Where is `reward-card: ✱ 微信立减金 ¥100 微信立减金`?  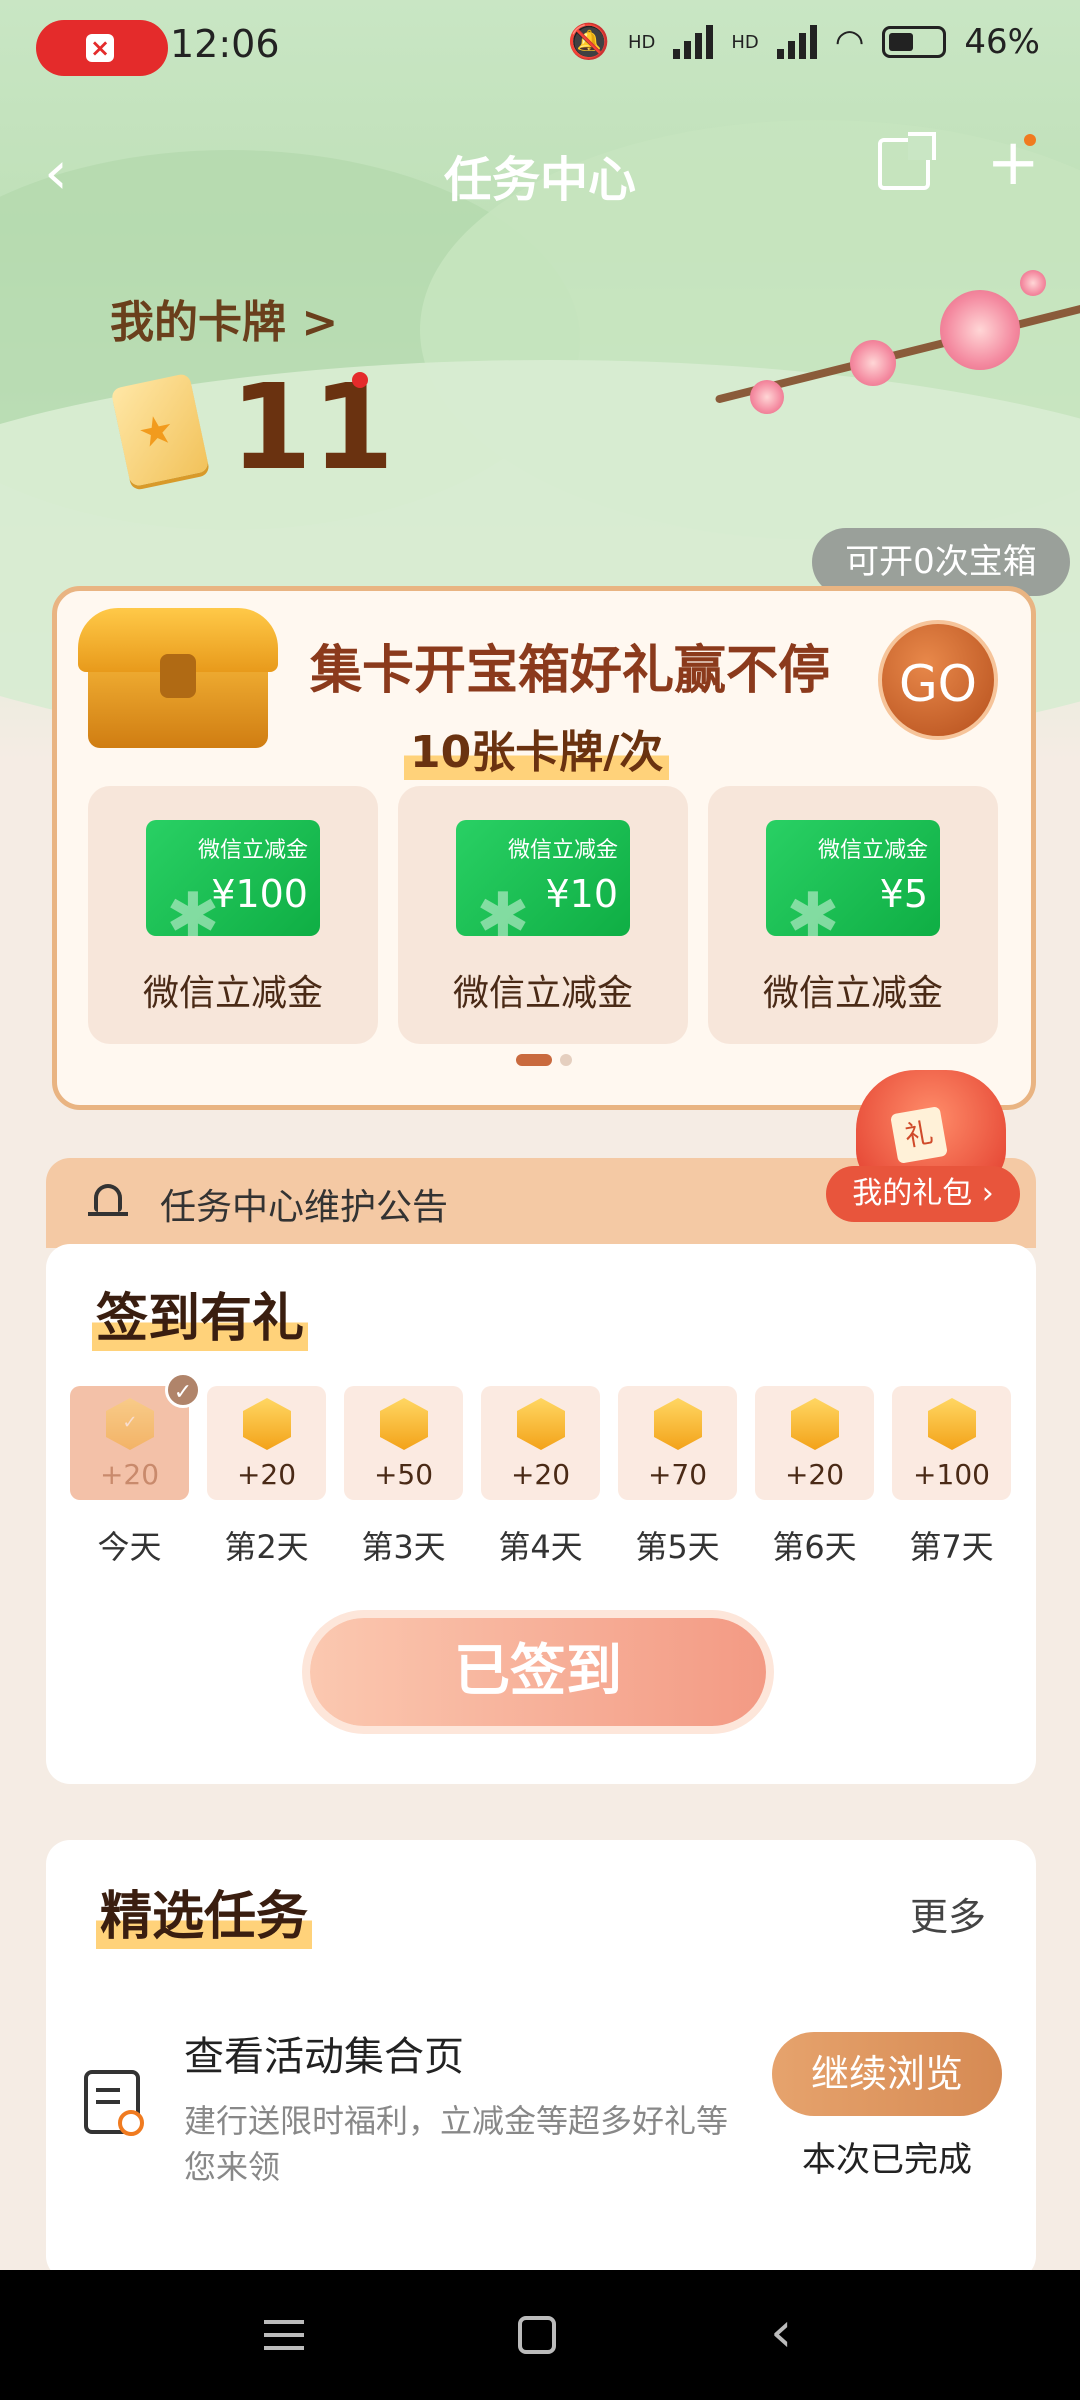 reward-card: ✱ 微信立减金 ¥100 微信立减金 is located at coordinates (233, 915).